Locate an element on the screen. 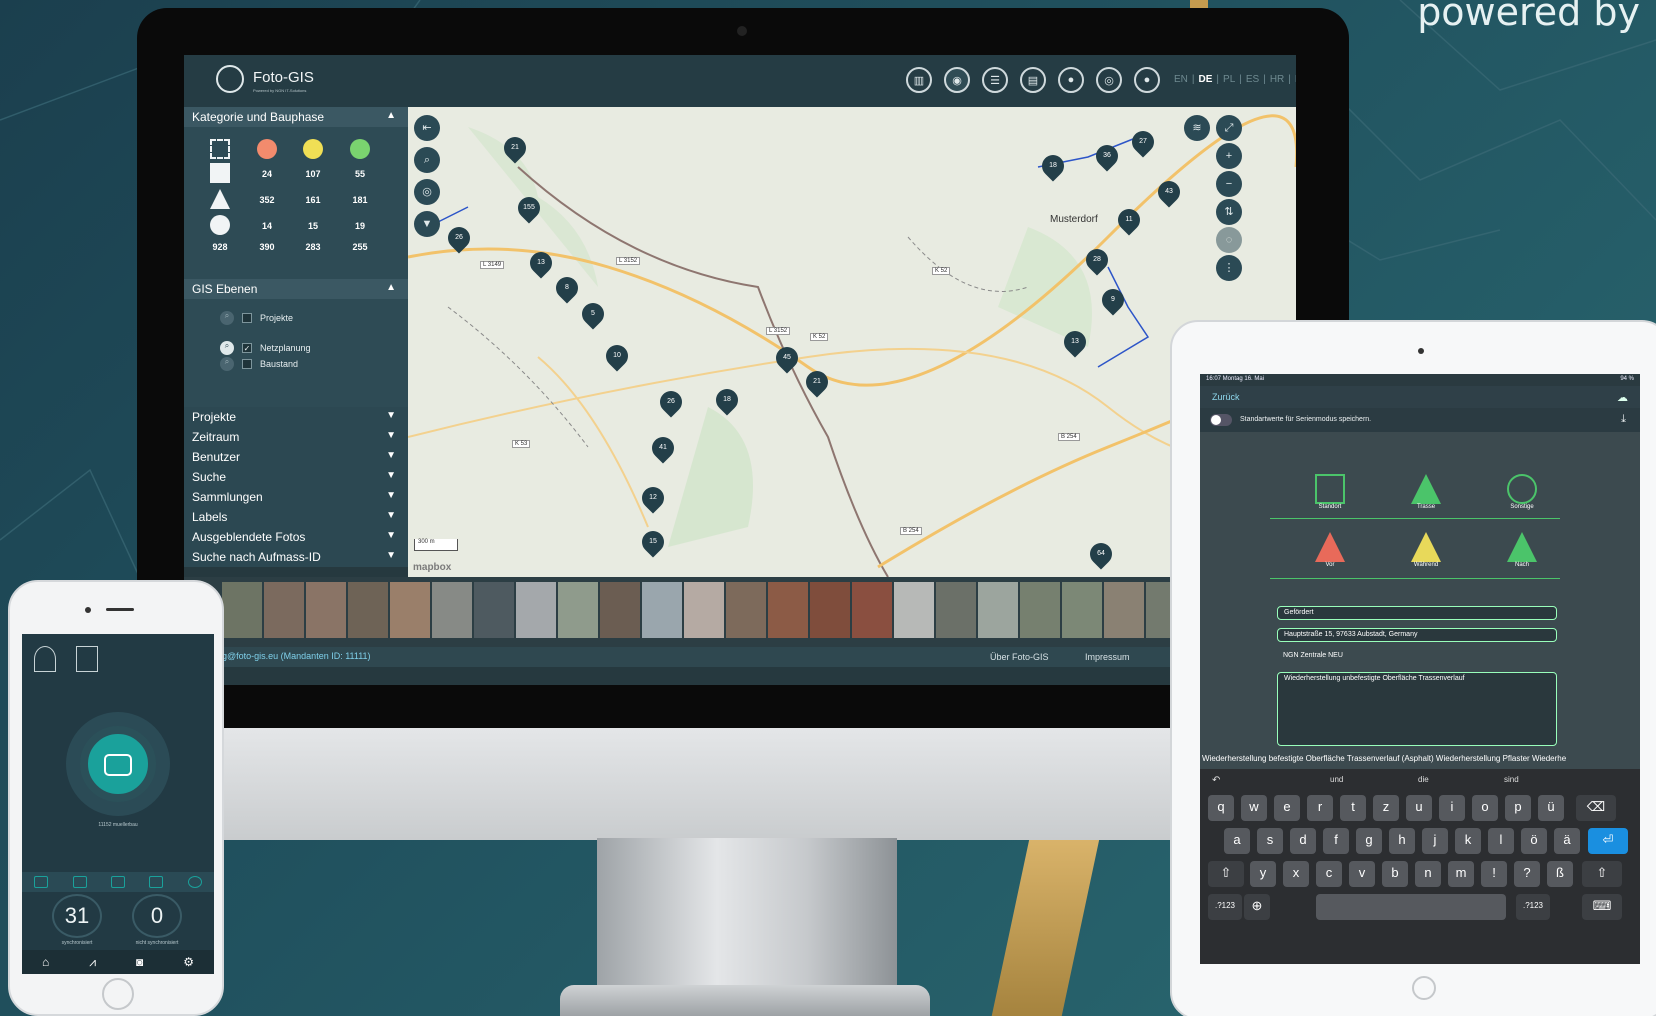  address-field: Hauptstraße 15, 97633 Aubstadt, Germany is located at coordinates (1417, 635).